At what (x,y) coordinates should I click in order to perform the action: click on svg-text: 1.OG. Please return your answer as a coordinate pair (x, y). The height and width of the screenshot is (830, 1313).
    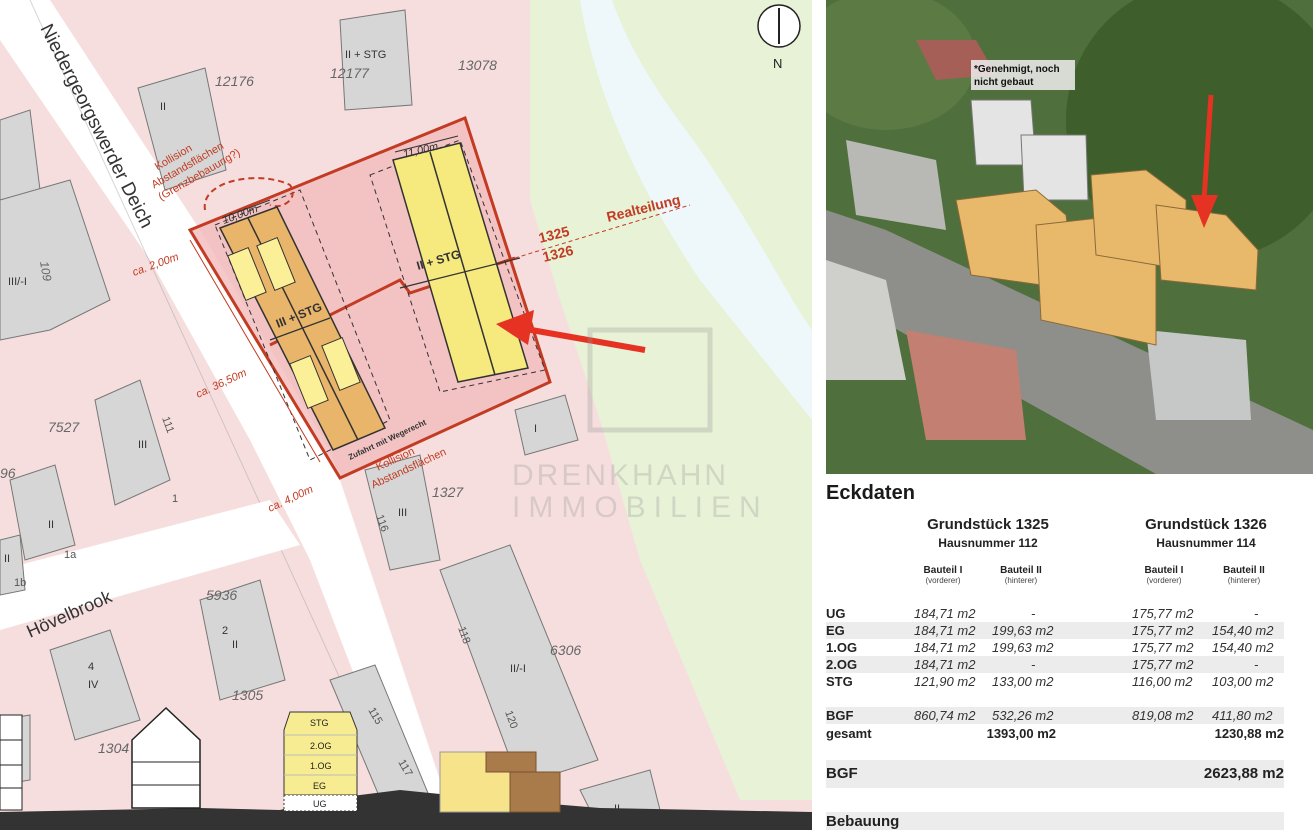
    Looking at the image, I should click on (321, 766).